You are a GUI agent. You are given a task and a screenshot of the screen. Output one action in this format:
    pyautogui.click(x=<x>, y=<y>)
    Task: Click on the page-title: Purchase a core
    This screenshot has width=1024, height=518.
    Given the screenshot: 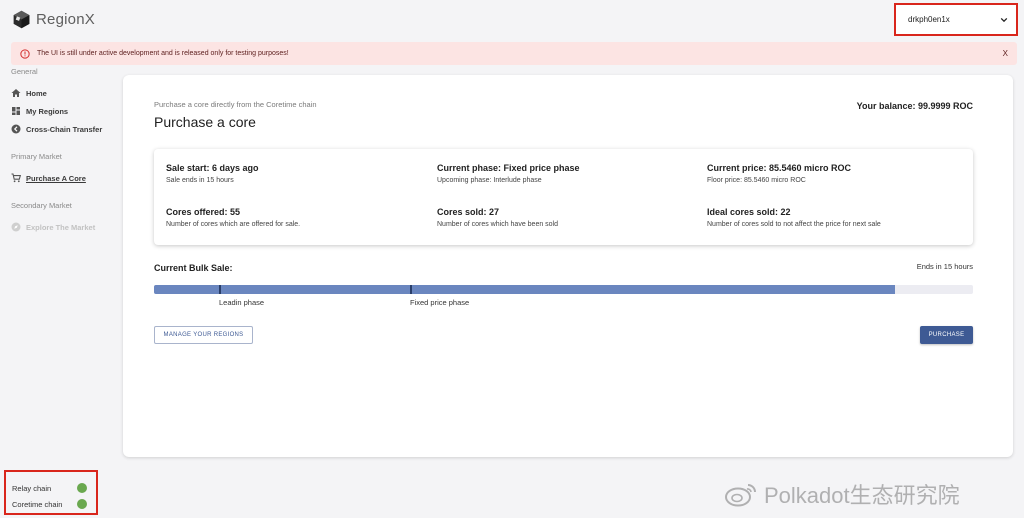 What is the action you would take?
    pyautogui.click(x=205, y=122)
    